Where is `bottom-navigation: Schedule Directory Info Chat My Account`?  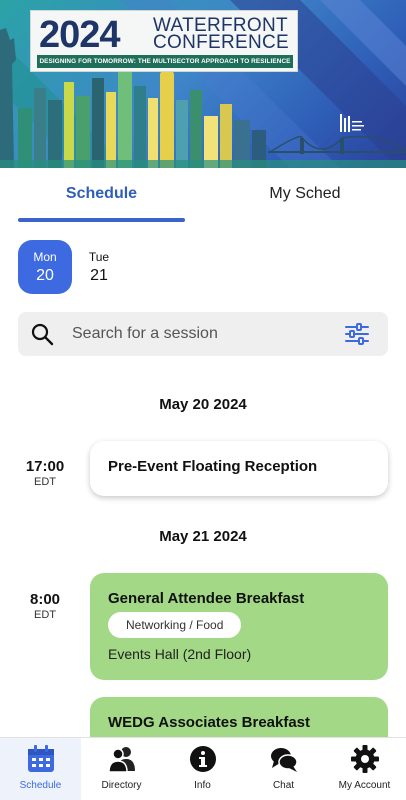 bottom-navigation: Schedule Directory Info Chat My Account is located at coordinates (203, 768).